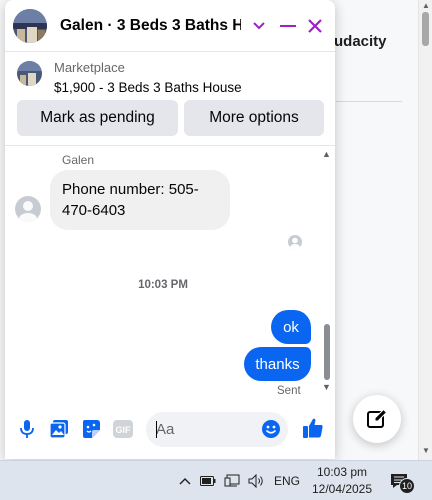 This screenshot has width=432, height=500. I want to click on gif-icon-label: GIF, so click(124, 430).